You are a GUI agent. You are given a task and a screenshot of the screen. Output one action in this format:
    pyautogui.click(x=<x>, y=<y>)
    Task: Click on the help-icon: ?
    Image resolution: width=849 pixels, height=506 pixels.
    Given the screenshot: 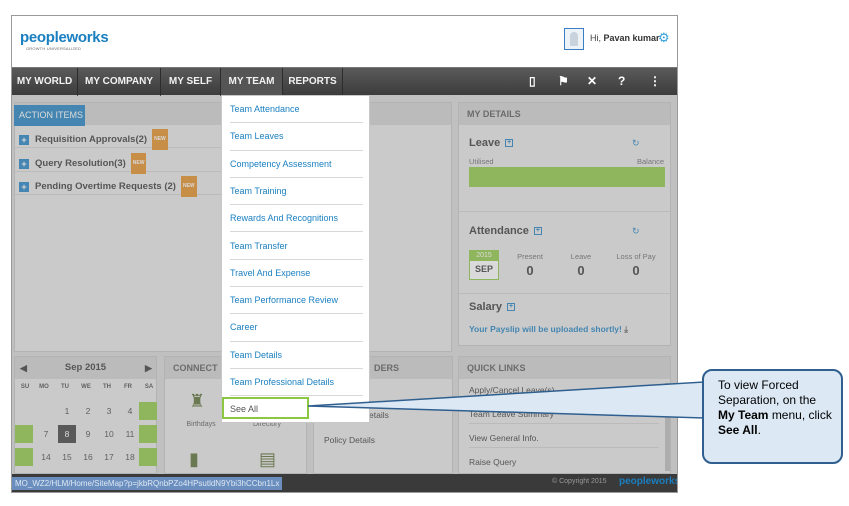 What is the action you would take?
    pyautogui.click(x=621, y=81)
    